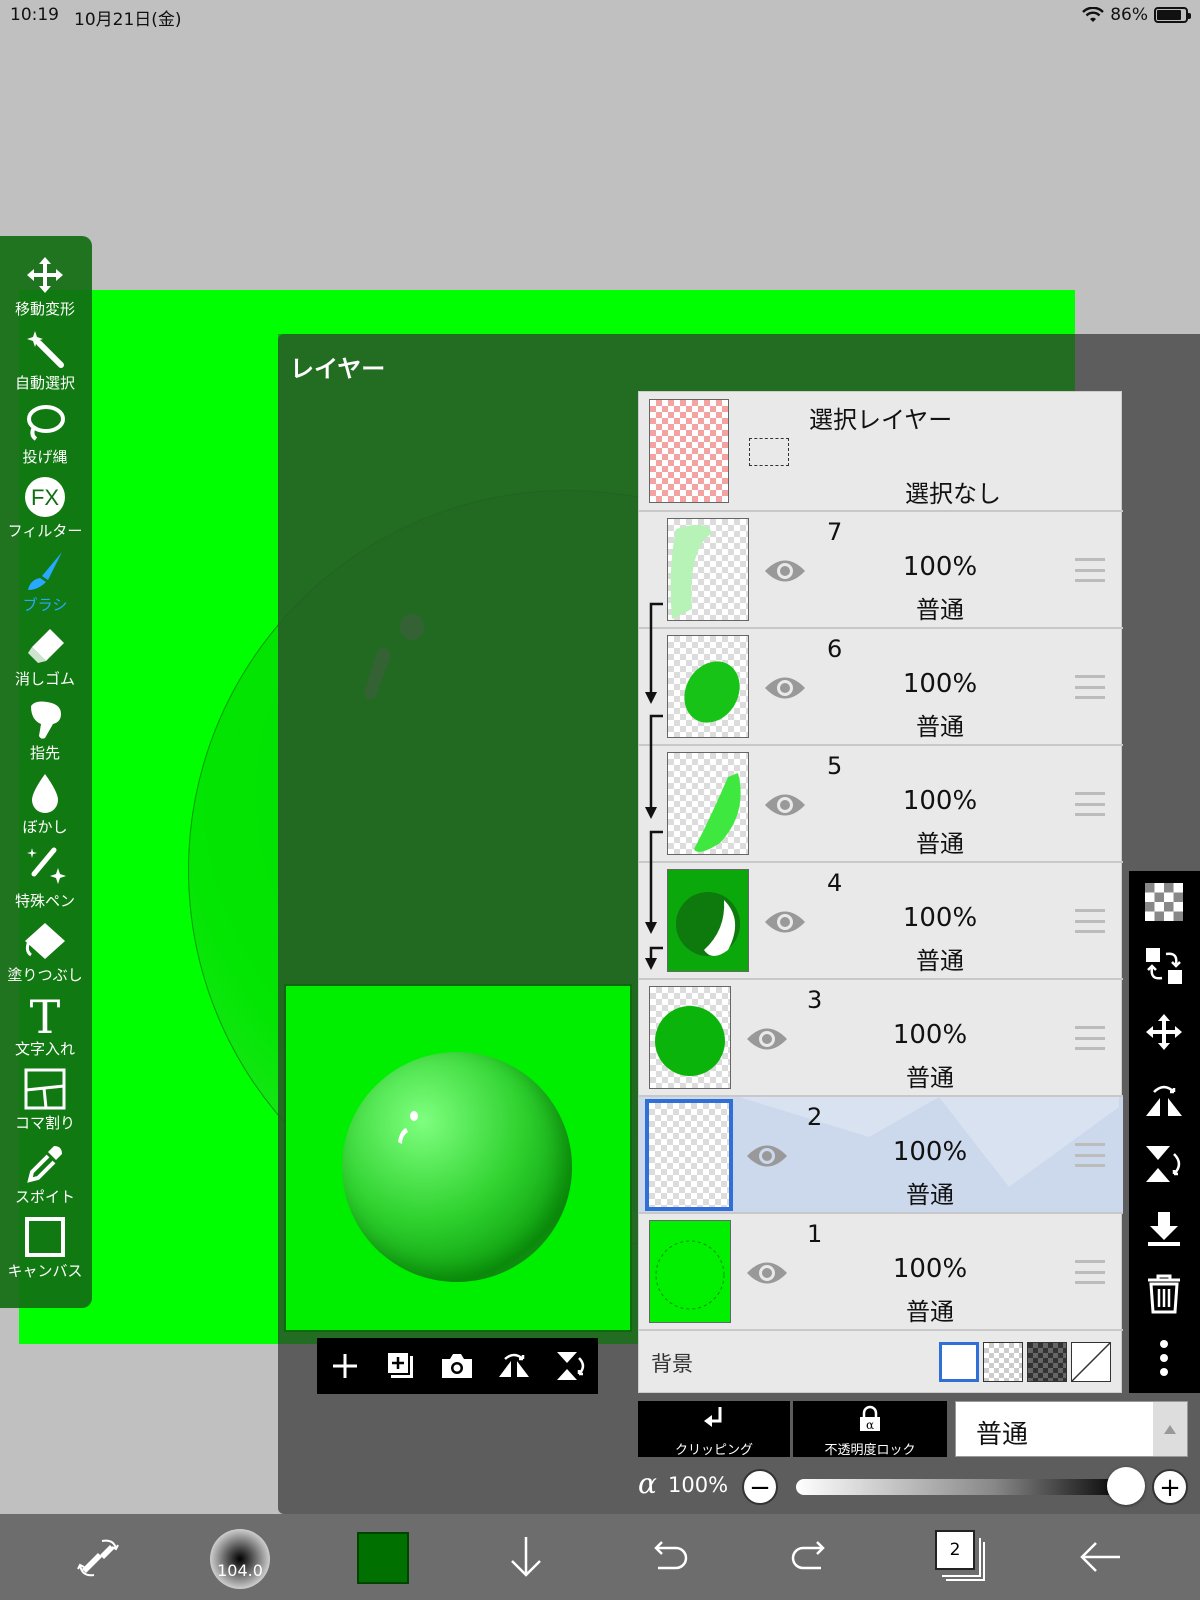  What do you see at coordinates (881, 1272) in the screenshot?
I see `layer-row: 1 100% 普通` at bounding box center [881, 1272].